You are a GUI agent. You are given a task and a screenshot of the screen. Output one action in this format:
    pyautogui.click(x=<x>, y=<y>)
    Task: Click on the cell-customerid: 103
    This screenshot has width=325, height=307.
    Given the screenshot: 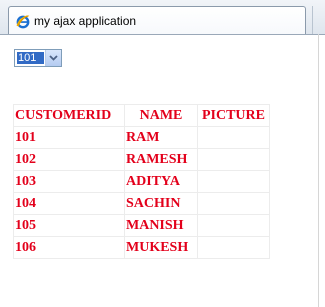 What is the action you would take?
    pyautogui.click(x=69, y=181)
    